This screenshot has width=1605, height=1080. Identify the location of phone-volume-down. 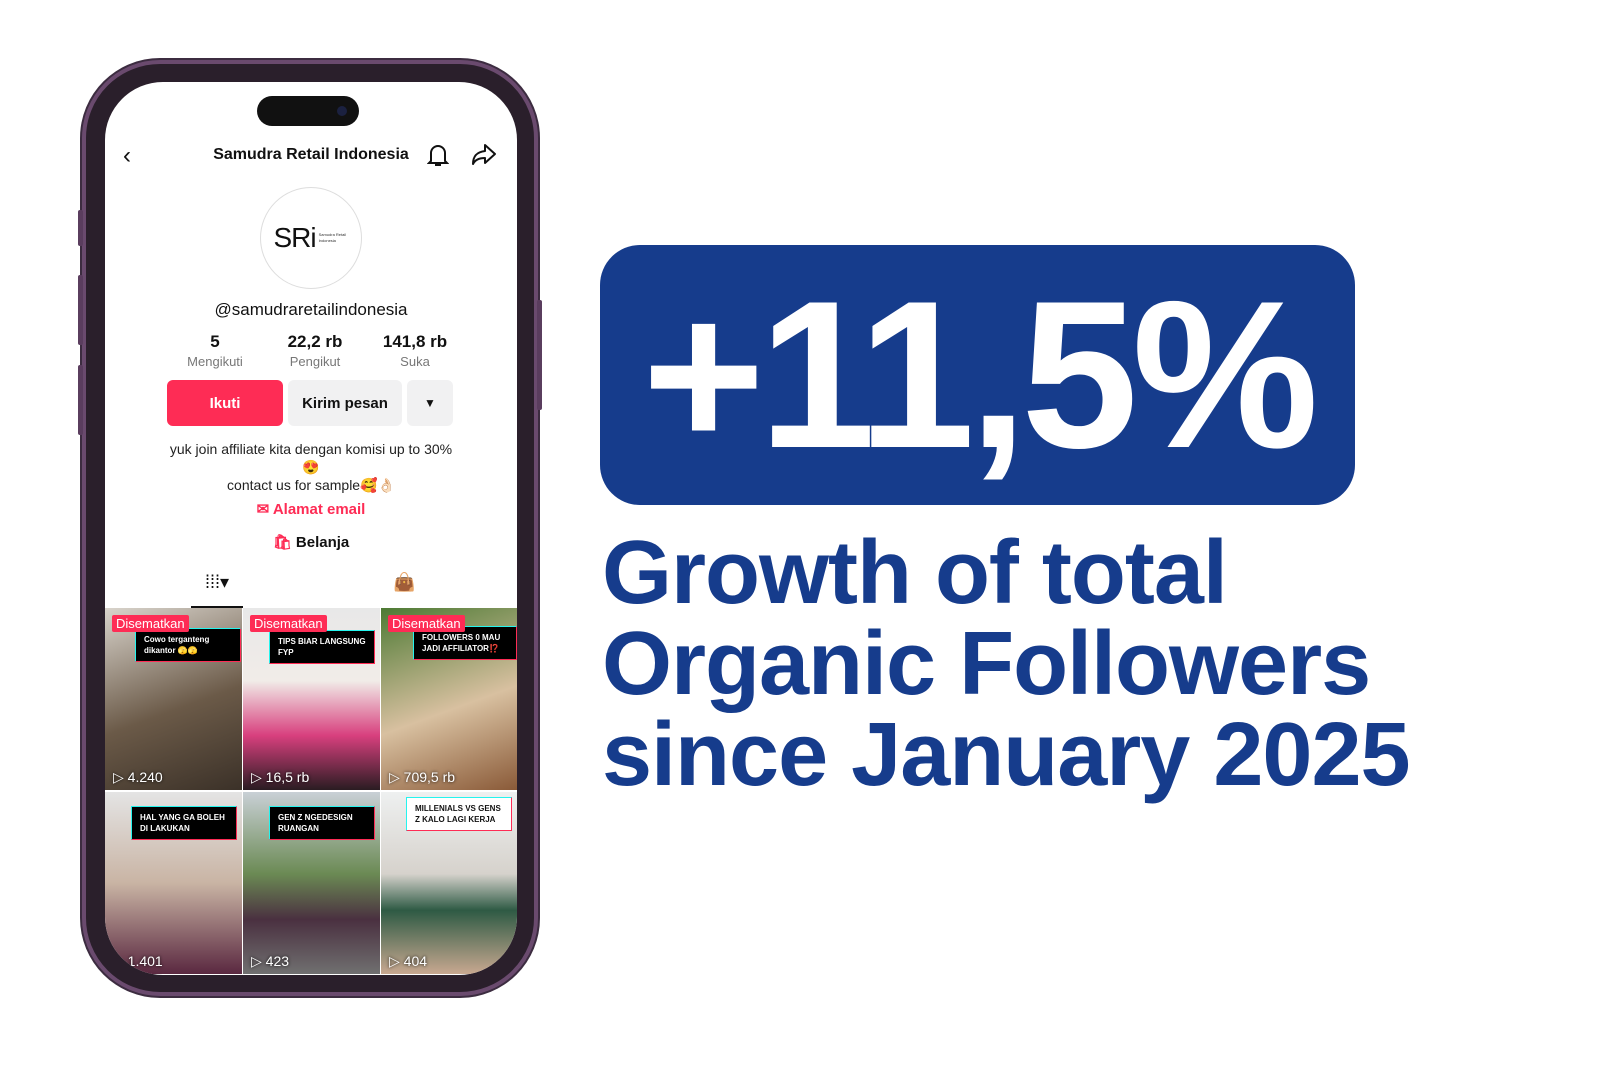
(80, 400).